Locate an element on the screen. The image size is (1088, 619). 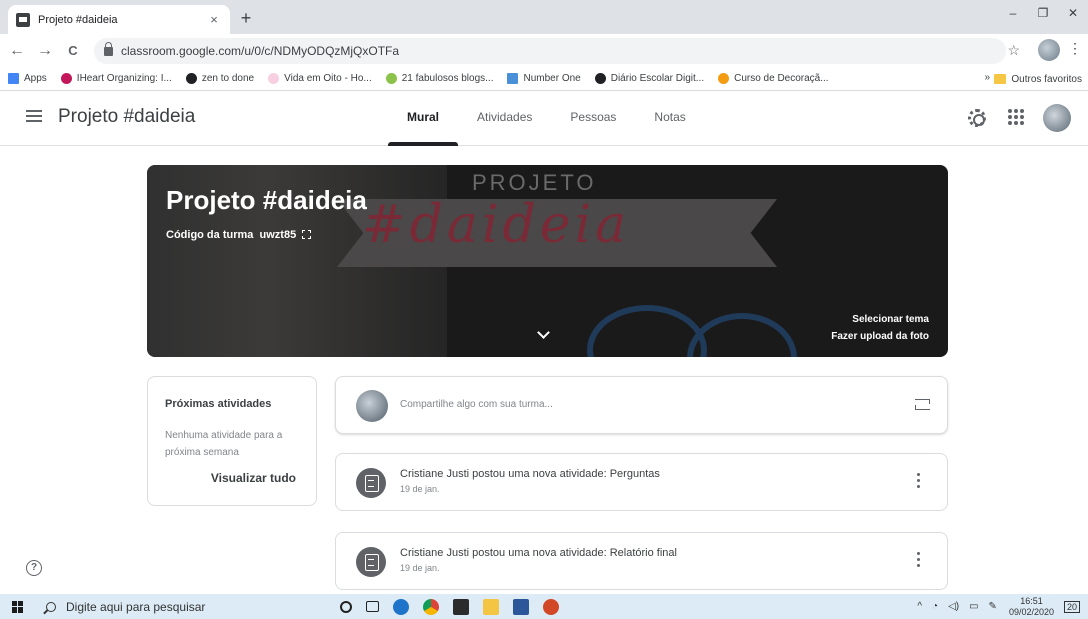
apps-icon is located at coordinates (13, 78).